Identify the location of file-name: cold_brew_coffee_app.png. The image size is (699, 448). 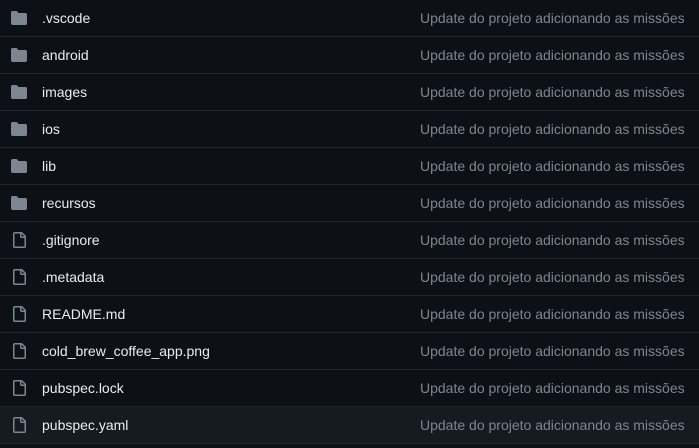
(126, 351).